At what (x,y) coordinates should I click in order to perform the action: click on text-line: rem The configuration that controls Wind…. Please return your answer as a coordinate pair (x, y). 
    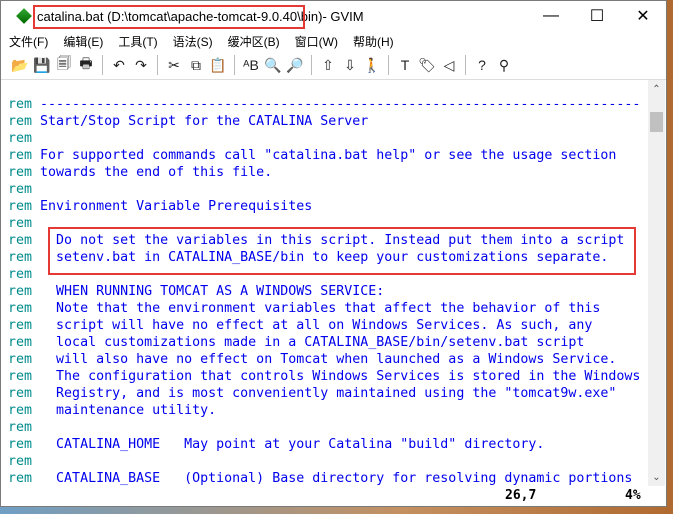
    Looking at the image, I should click on (324, 376).